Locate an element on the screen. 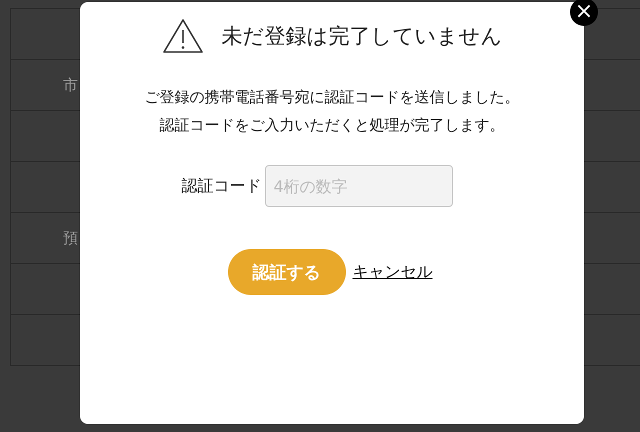  table-cell: 預 is located at coordinates (70, 238).